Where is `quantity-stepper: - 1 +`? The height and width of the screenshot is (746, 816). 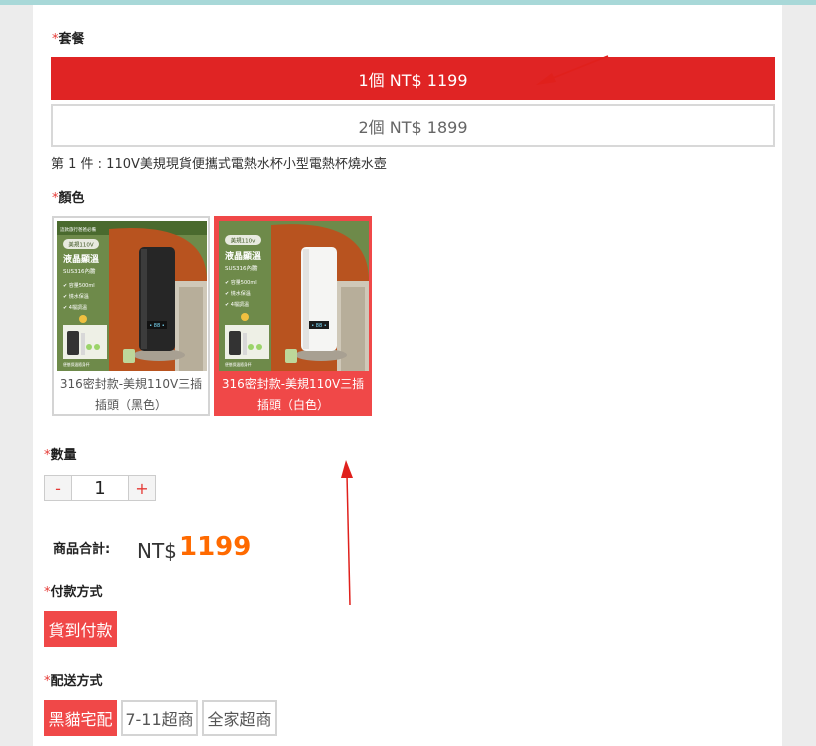
quantity-stepper: - 1 + is located at coordinates (100, 488).